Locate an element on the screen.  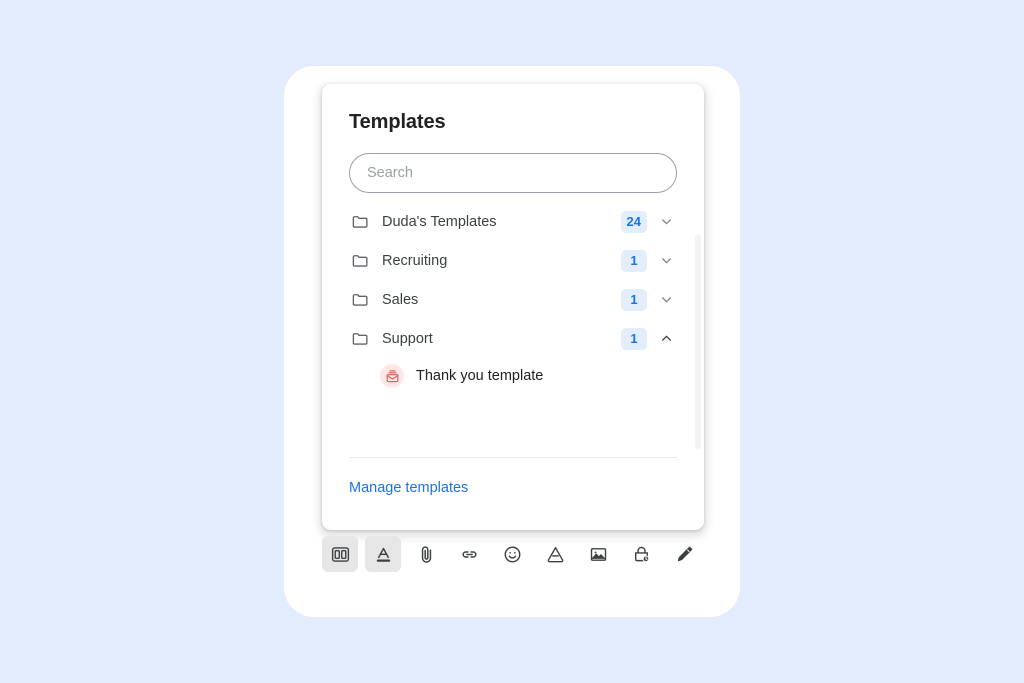
insert-emoji-button is located at coordinates (512, 554).